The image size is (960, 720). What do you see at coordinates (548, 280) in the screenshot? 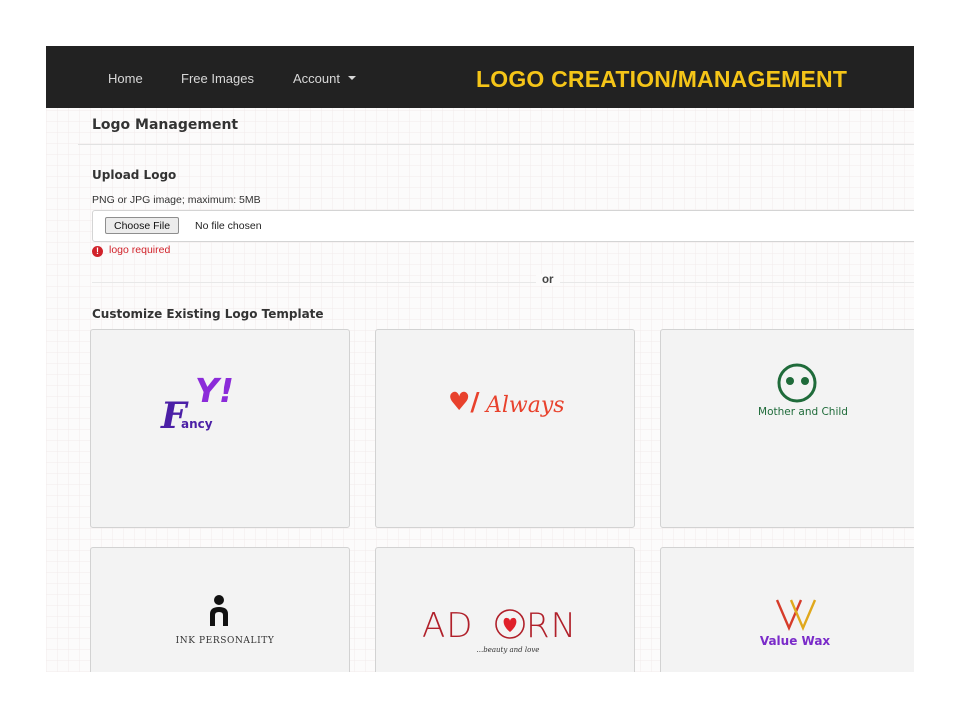
I see `or-text: or` at bounding box center [548, 280].